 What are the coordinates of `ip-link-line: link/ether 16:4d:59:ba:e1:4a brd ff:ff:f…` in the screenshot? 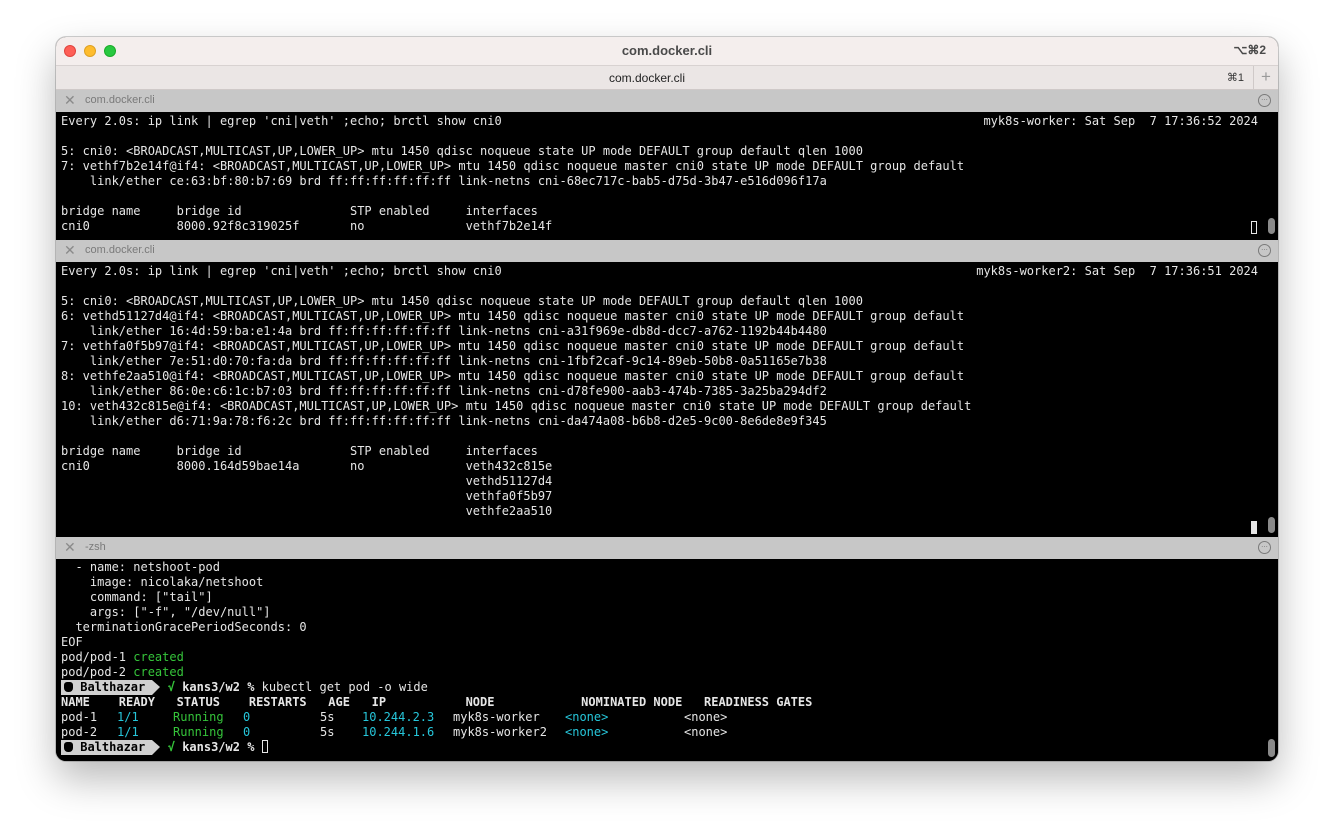 It's located at (444, 331).